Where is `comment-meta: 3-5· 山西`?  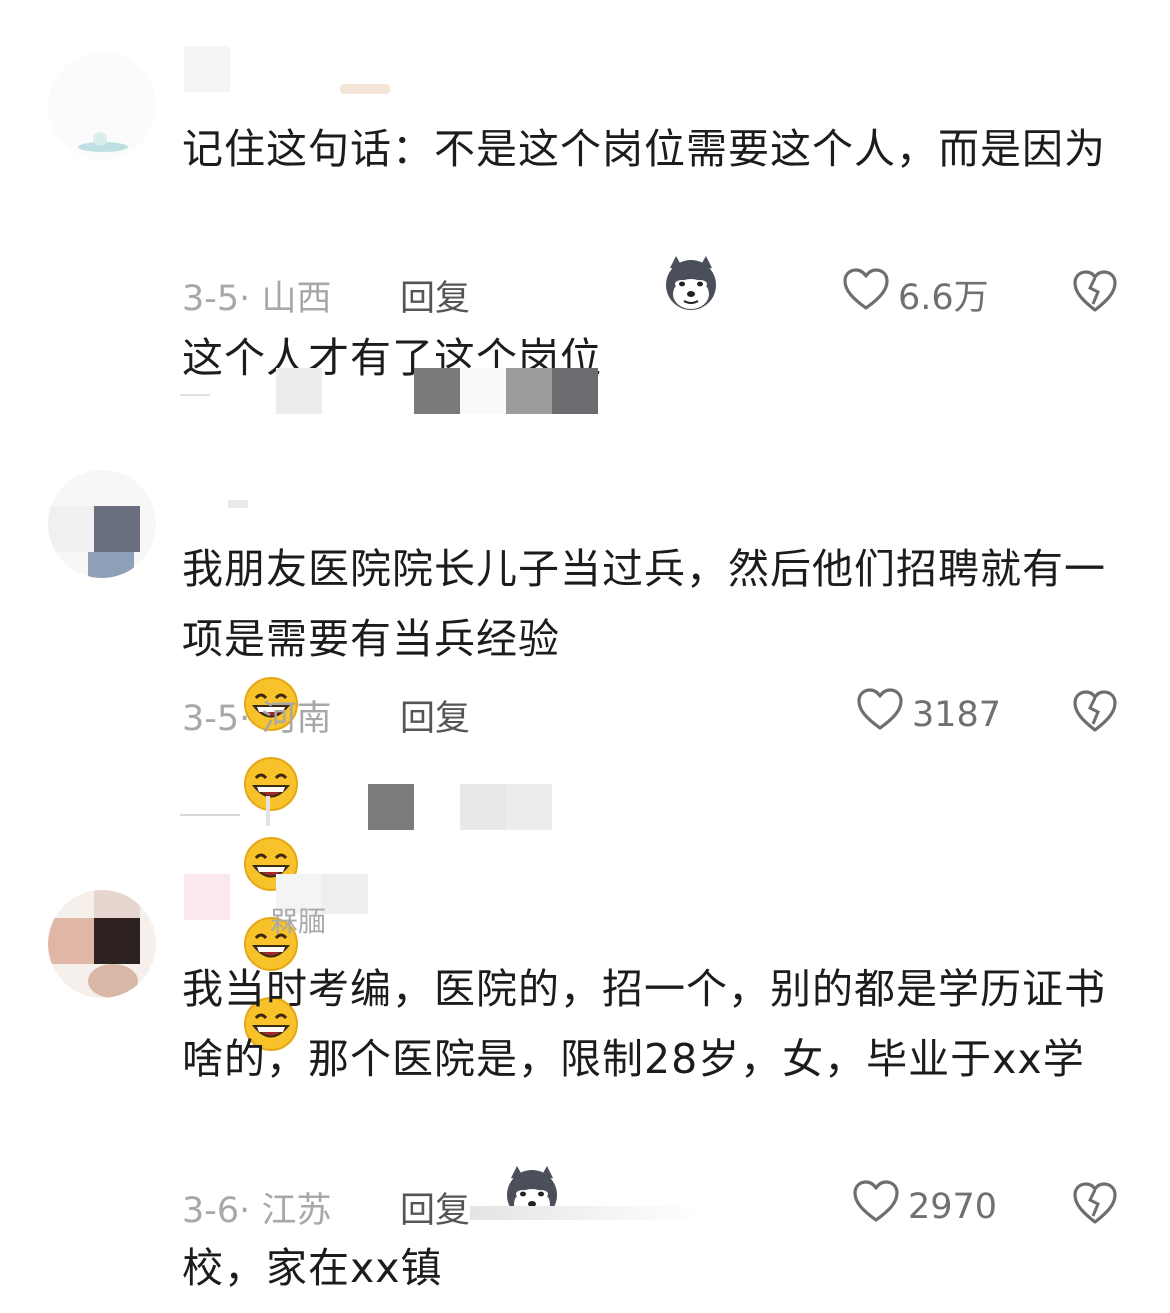
comment-meta: 3-5· 山西 is located at coordinates (257, 299).